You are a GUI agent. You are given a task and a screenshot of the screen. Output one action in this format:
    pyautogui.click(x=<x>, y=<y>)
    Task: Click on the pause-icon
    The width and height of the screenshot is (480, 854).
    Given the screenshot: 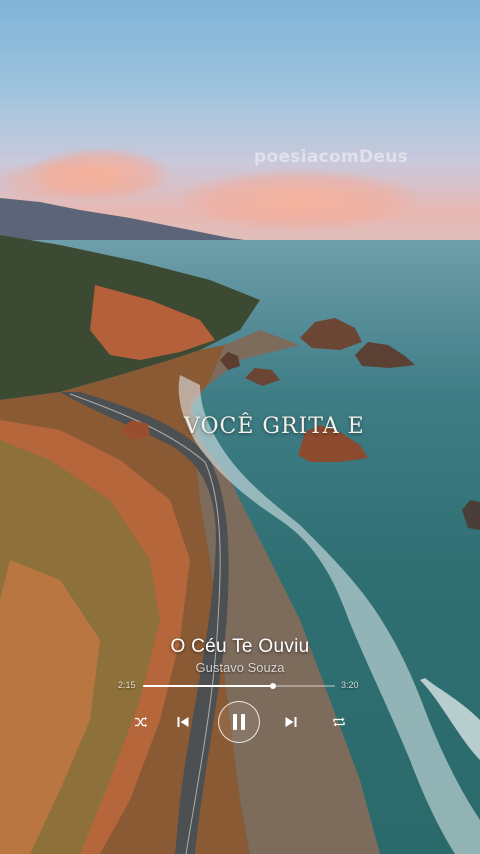 What is the action you would take?
    pyautogui.click(x=239, y=722)
    